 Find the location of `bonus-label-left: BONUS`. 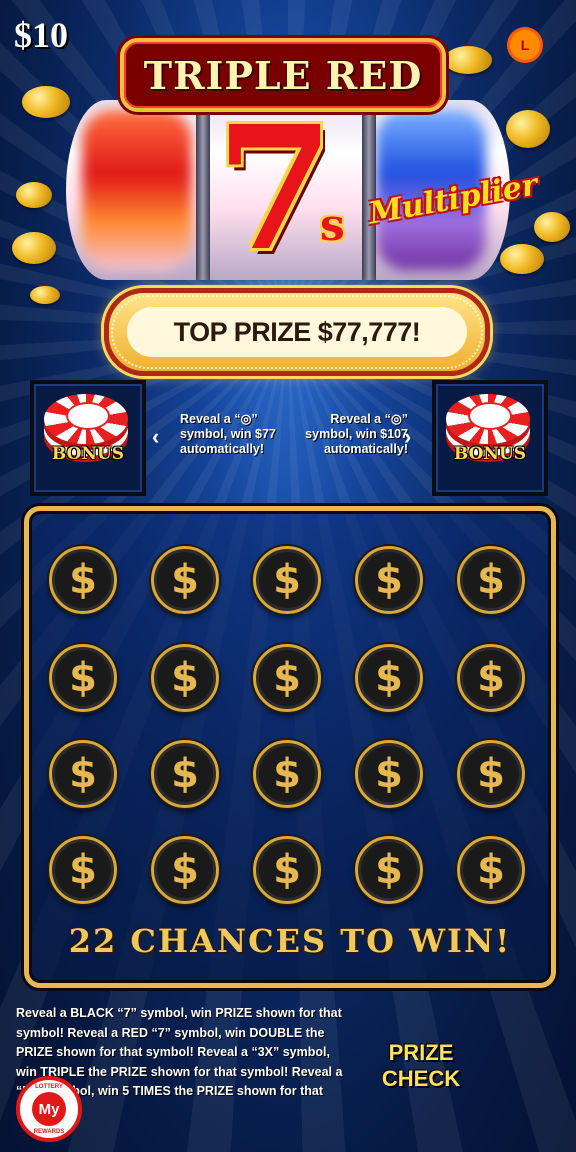

bonus-label-left: BONUS is located at coordinates (88, 454).